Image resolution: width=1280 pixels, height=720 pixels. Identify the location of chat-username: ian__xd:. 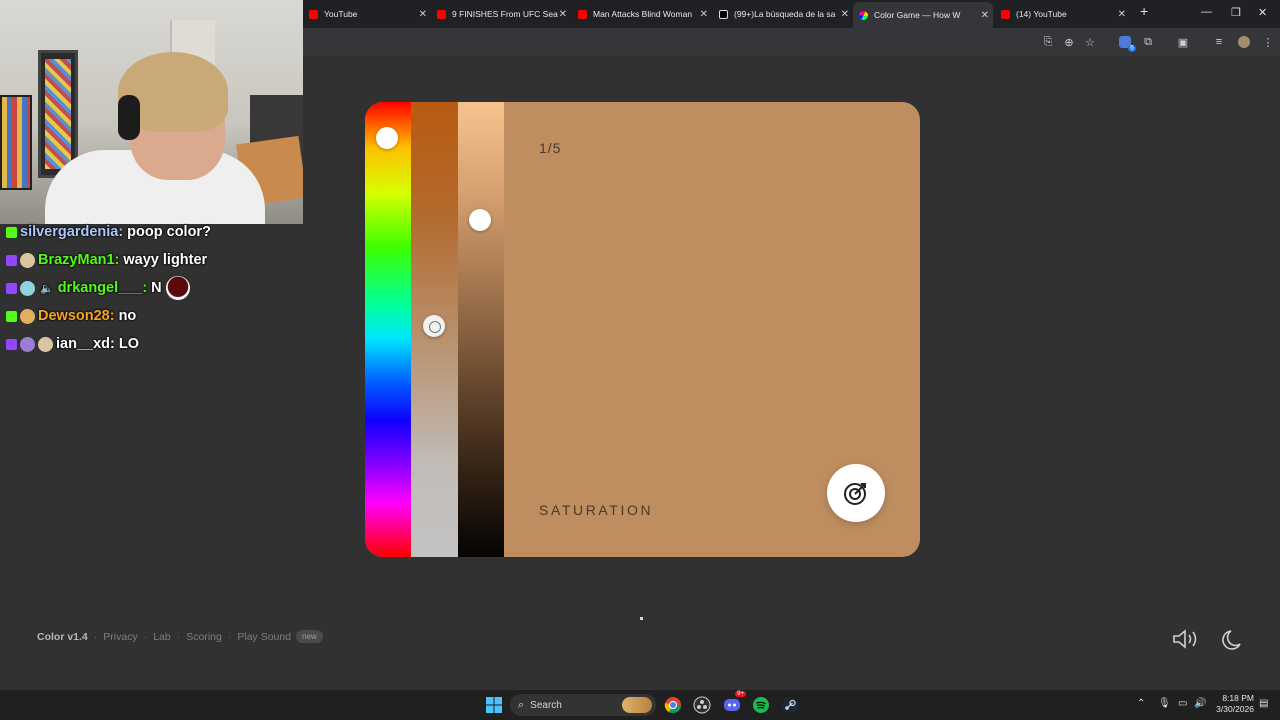
(85, 344).